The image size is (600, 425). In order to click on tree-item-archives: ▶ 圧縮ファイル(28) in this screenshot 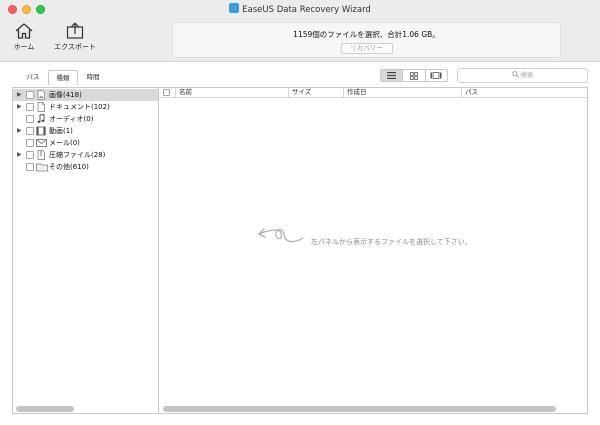, I will do `click(85, 155)`.